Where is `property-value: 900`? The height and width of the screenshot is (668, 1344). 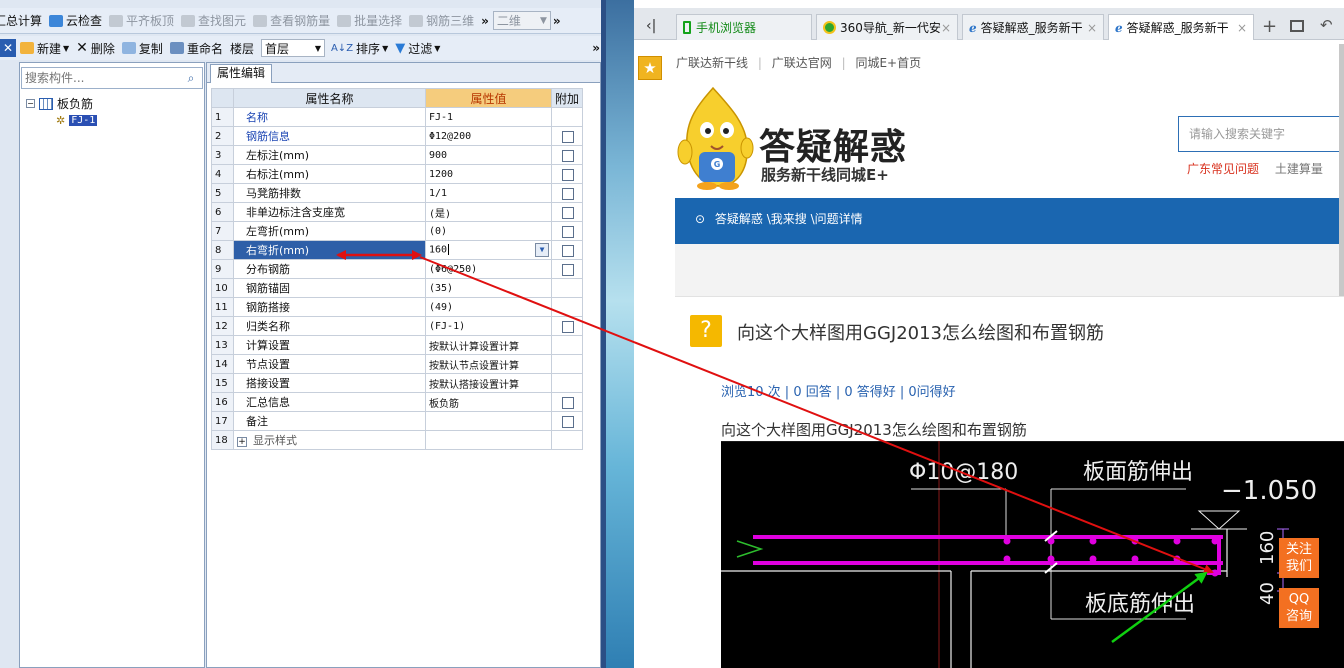
property-value: 900 is located at coordinates (488, 155).